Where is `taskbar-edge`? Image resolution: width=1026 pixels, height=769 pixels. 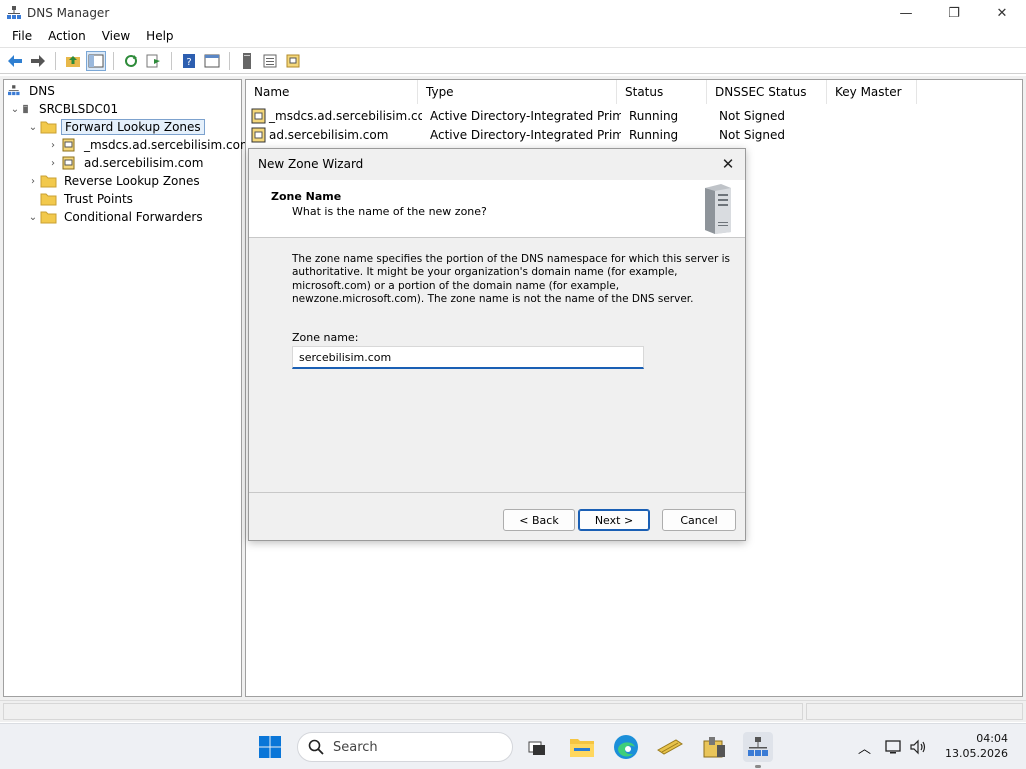 taskbar-edge is located at coordinates (626, 747).